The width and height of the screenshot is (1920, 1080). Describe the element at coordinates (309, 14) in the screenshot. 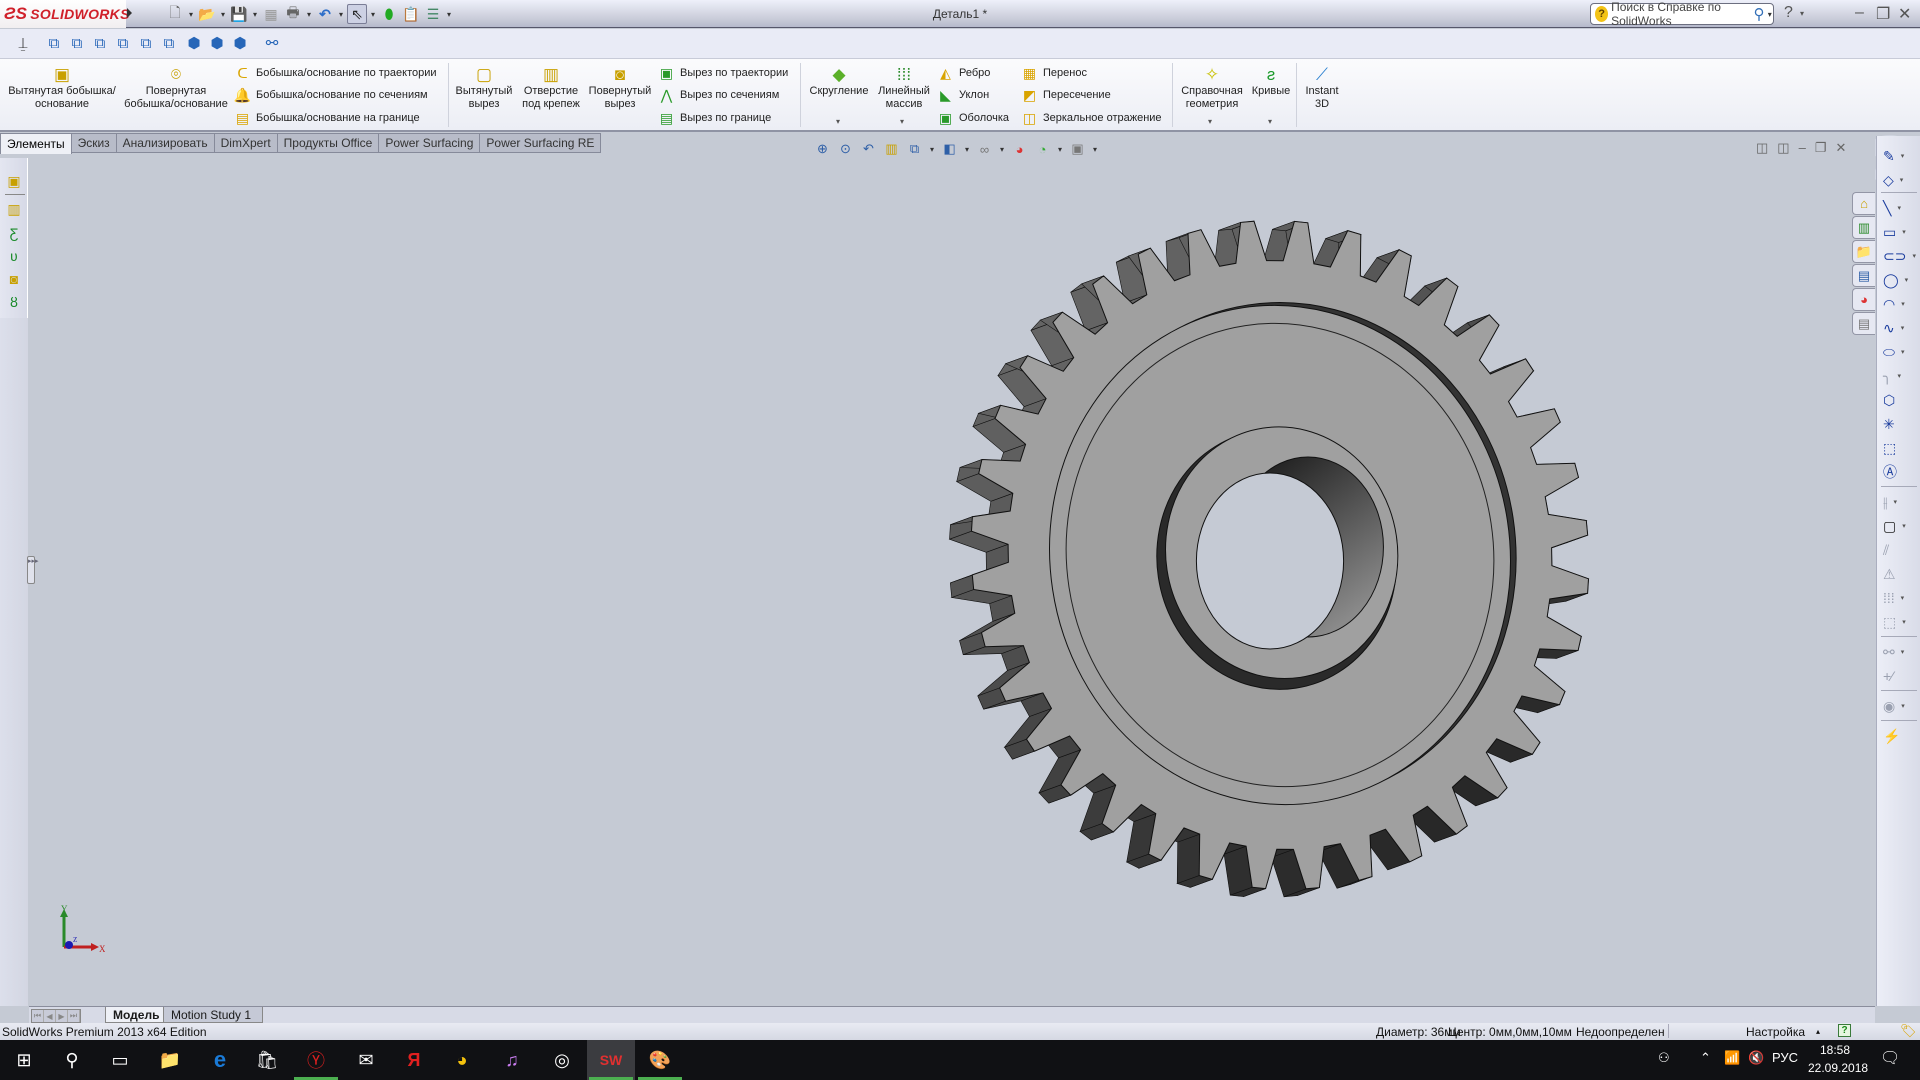

I see `print-dropdown: ▾` at that location.